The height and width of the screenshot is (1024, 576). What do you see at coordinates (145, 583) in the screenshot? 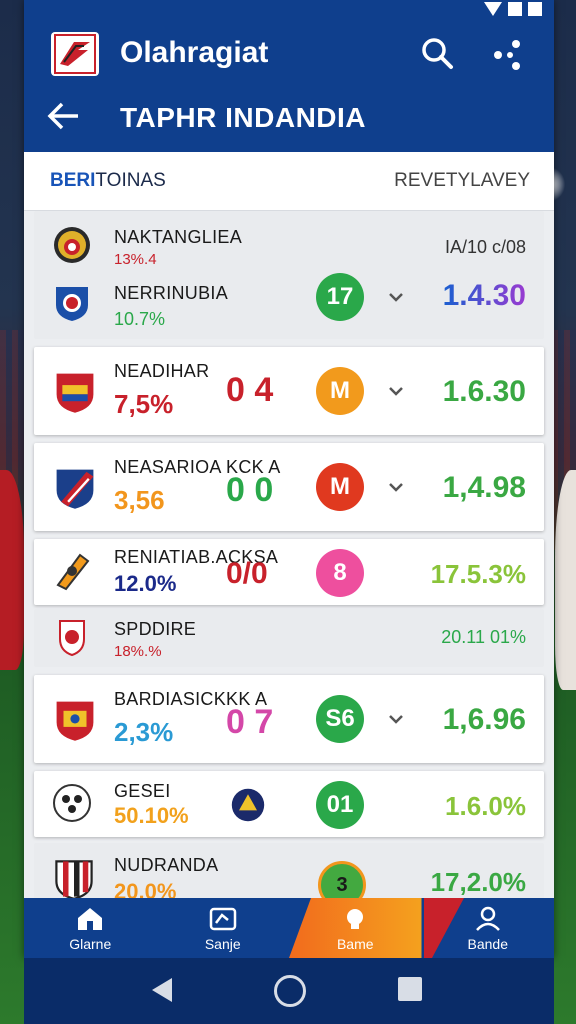
I see `team-percent: 12.0%` at bounding box center [145, 583].